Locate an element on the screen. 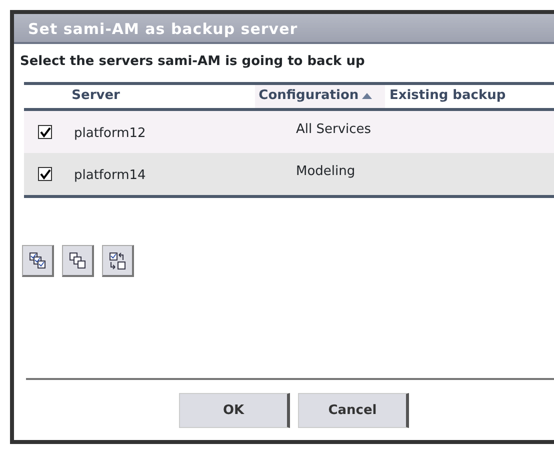  invert-selection-icon is located at coordinates (117, 260).